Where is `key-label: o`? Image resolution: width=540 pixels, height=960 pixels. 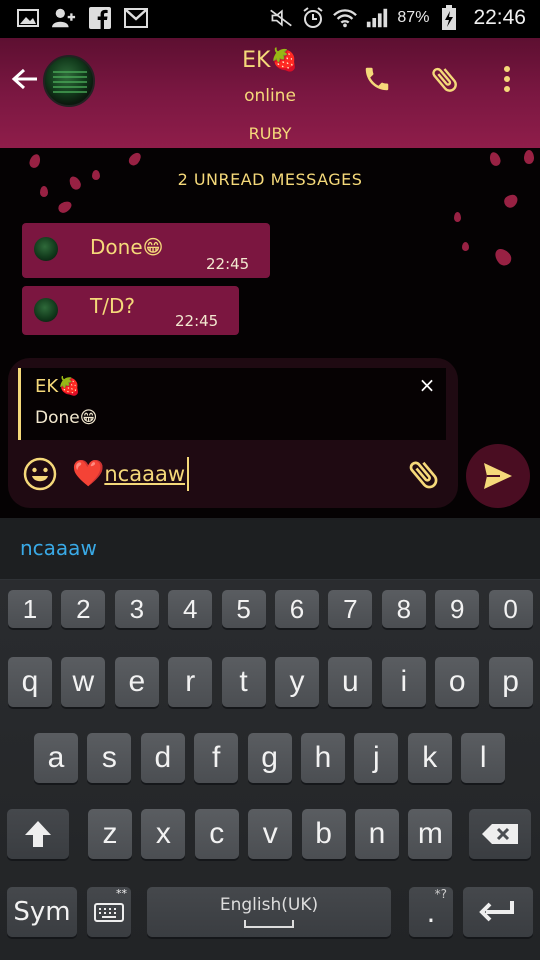
key-label: o is located at coordinates (457, 681).